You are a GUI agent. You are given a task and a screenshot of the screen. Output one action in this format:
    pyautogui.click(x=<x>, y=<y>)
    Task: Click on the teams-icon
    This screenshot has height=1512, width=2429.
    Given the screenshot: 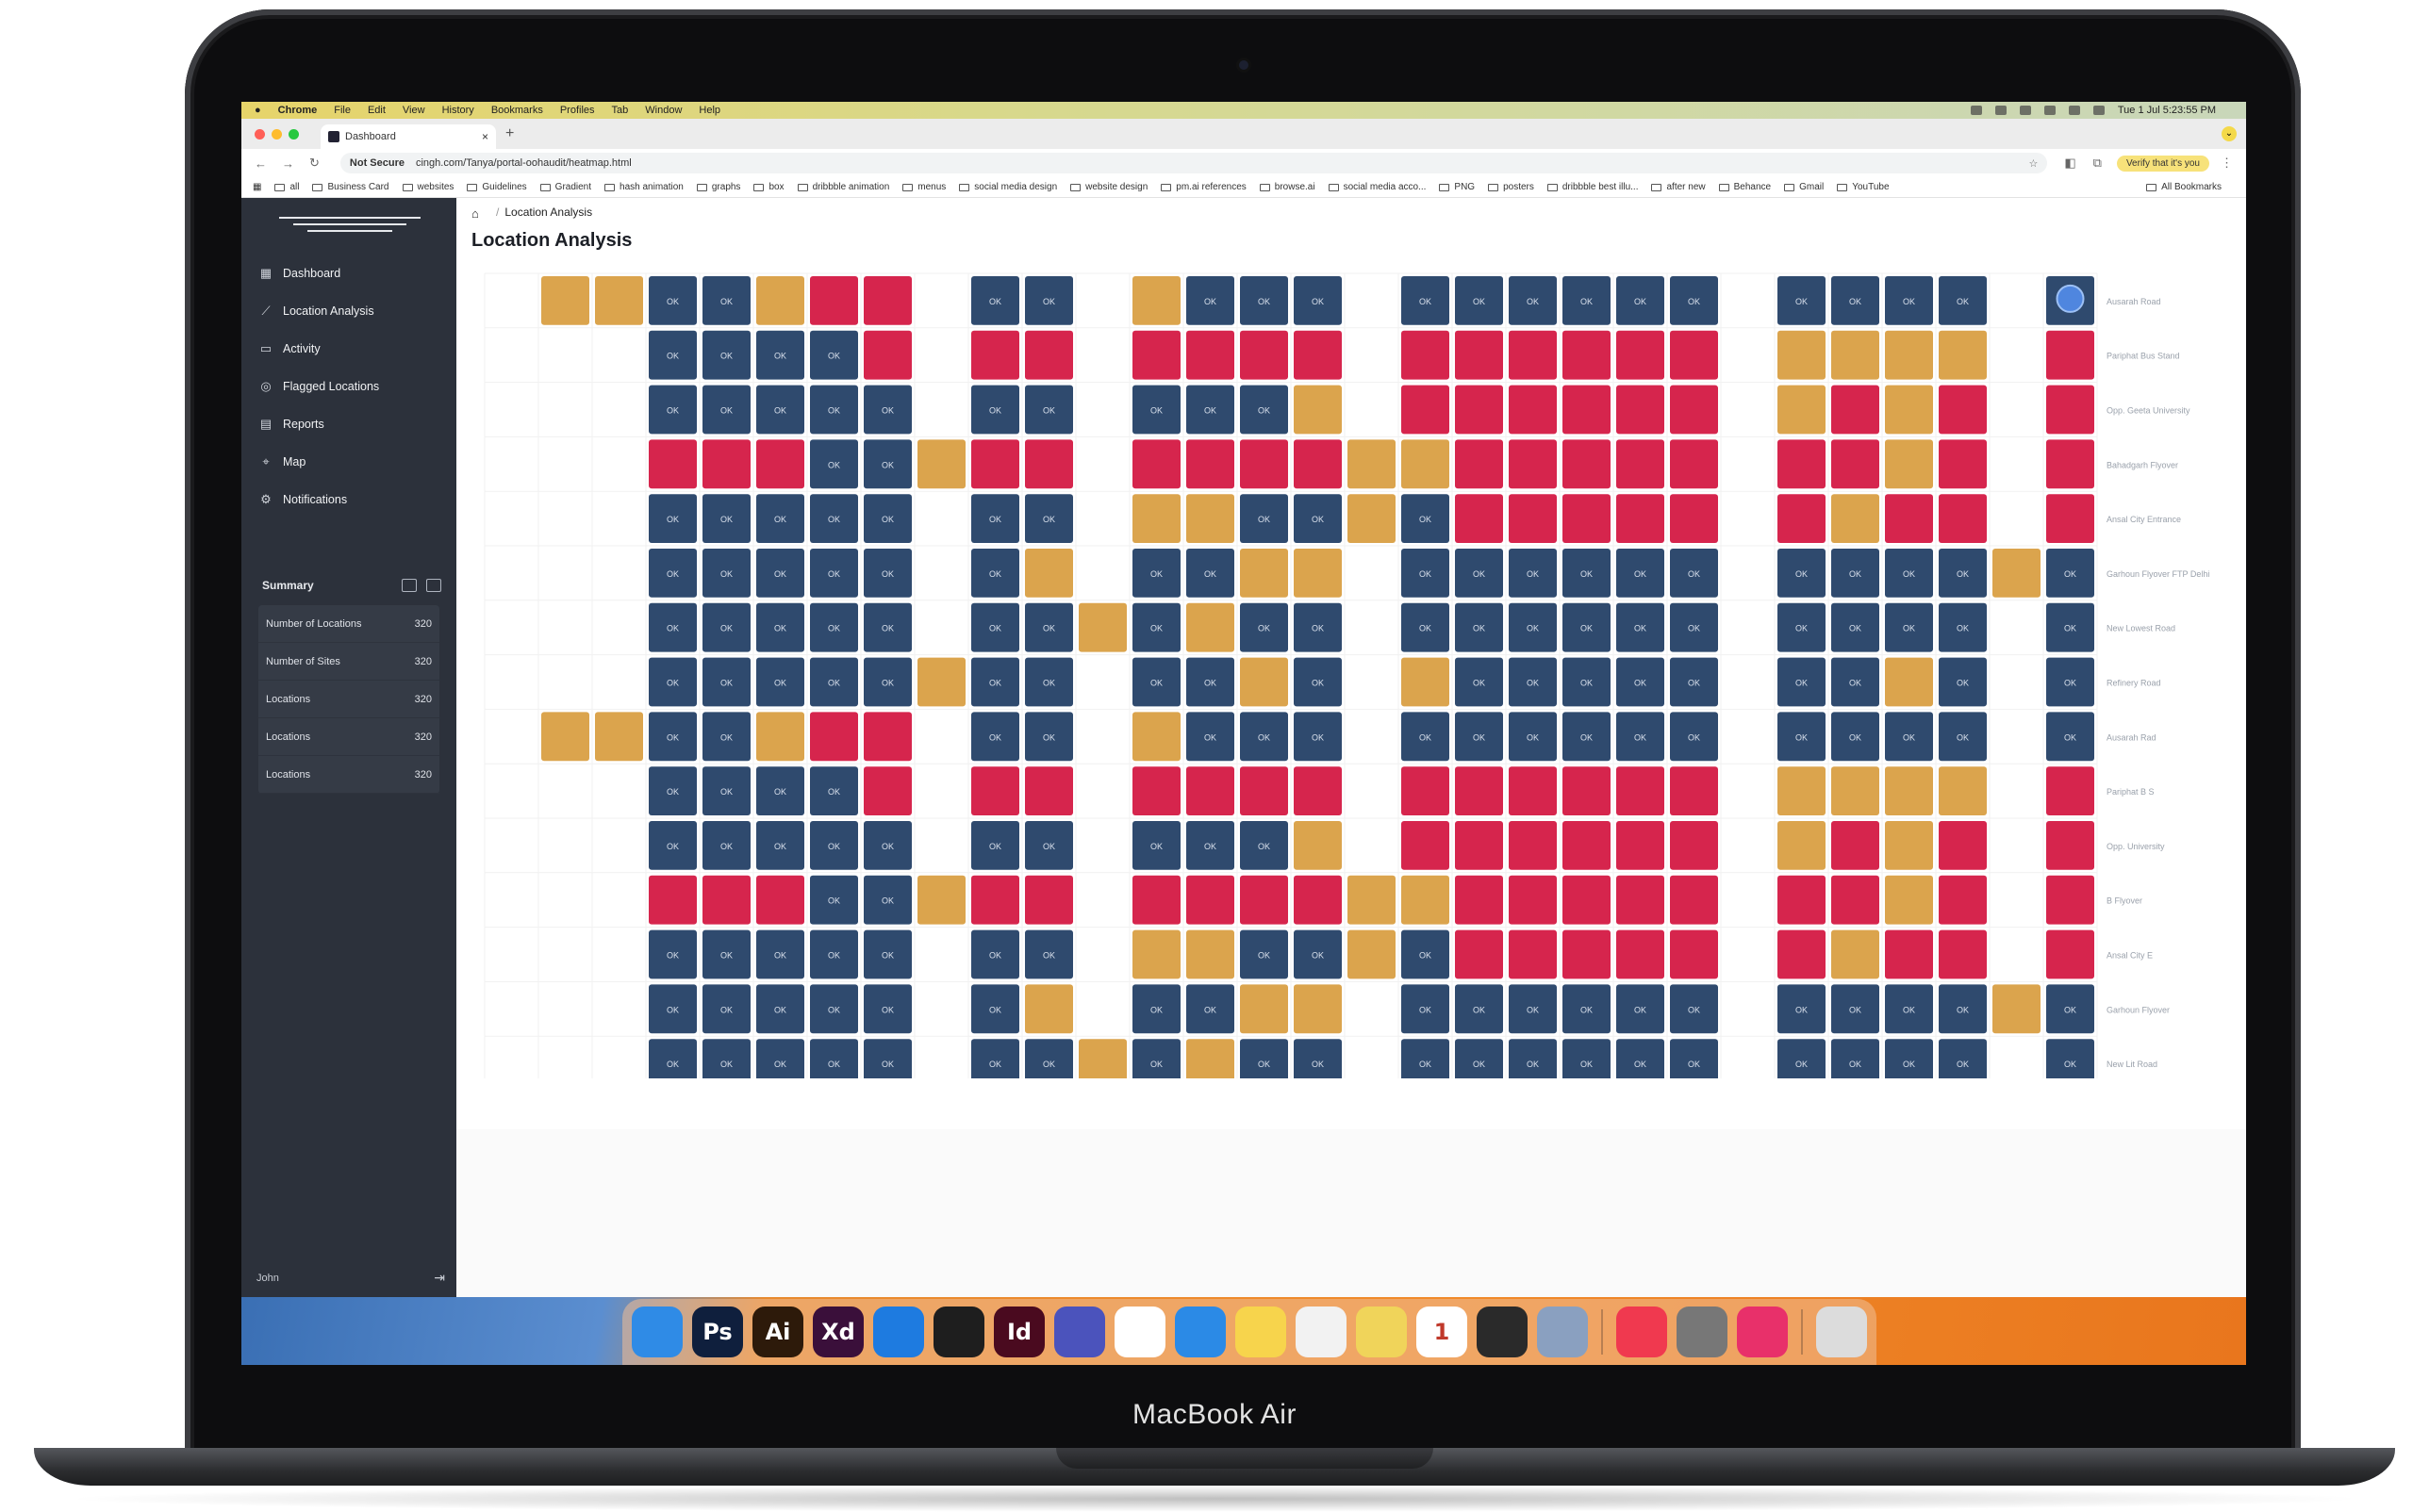 What is the action you would take?
    pyautogui.click(x=1079, y=1332)
    